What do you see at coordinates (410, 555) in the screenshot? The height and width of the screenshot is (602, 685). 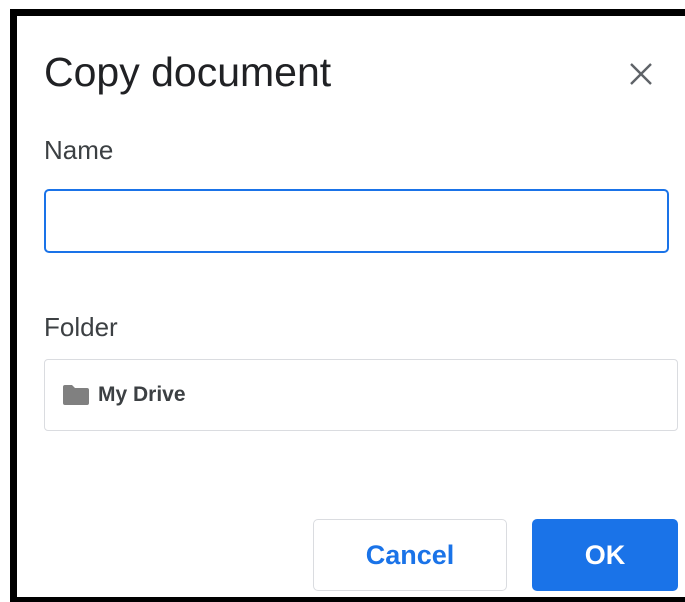 I see `cancel-button: Cancel` at bounding box center [410, 555].